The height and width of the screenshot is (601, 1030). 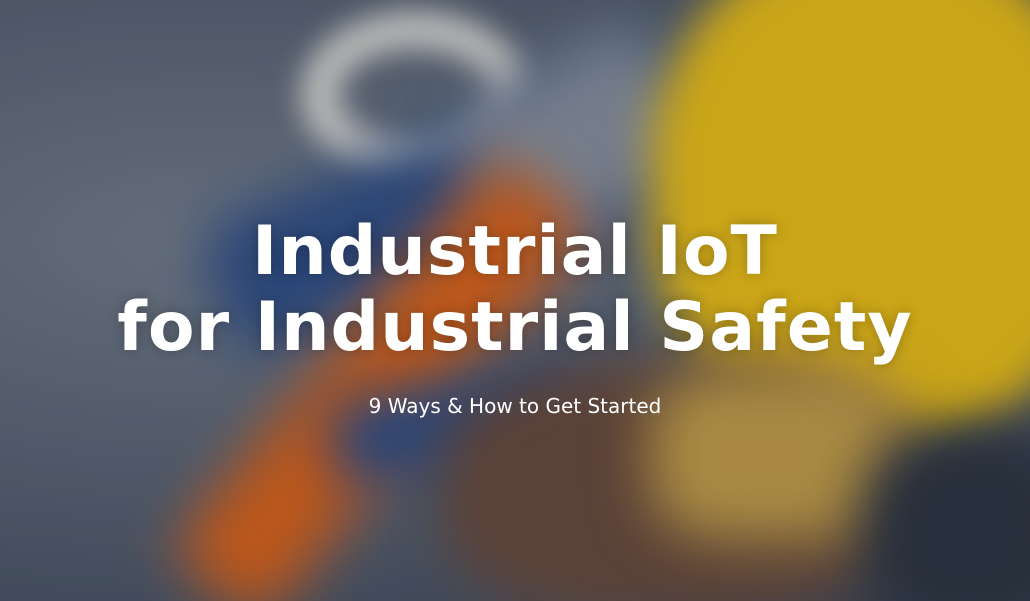 I want to click on hero-title-line1: Industrial IoT, so click(x=515, y=251).